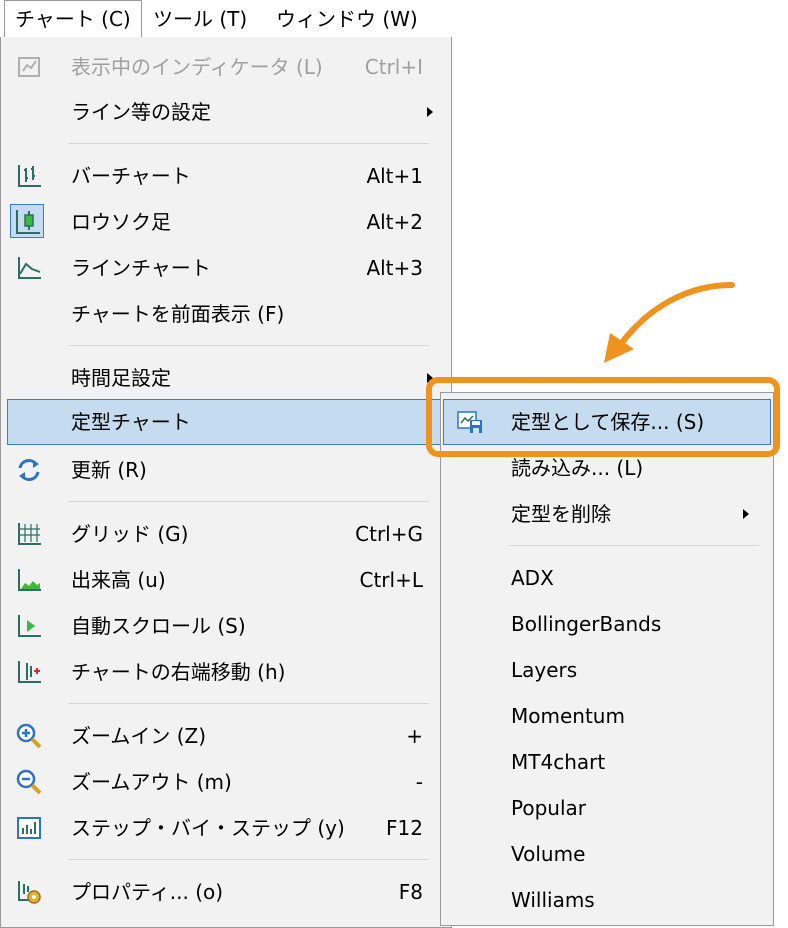 The width and height of the screenshot is (788, 928). I want to click on menu-item-label: グリッド (G), so click(130, 534).